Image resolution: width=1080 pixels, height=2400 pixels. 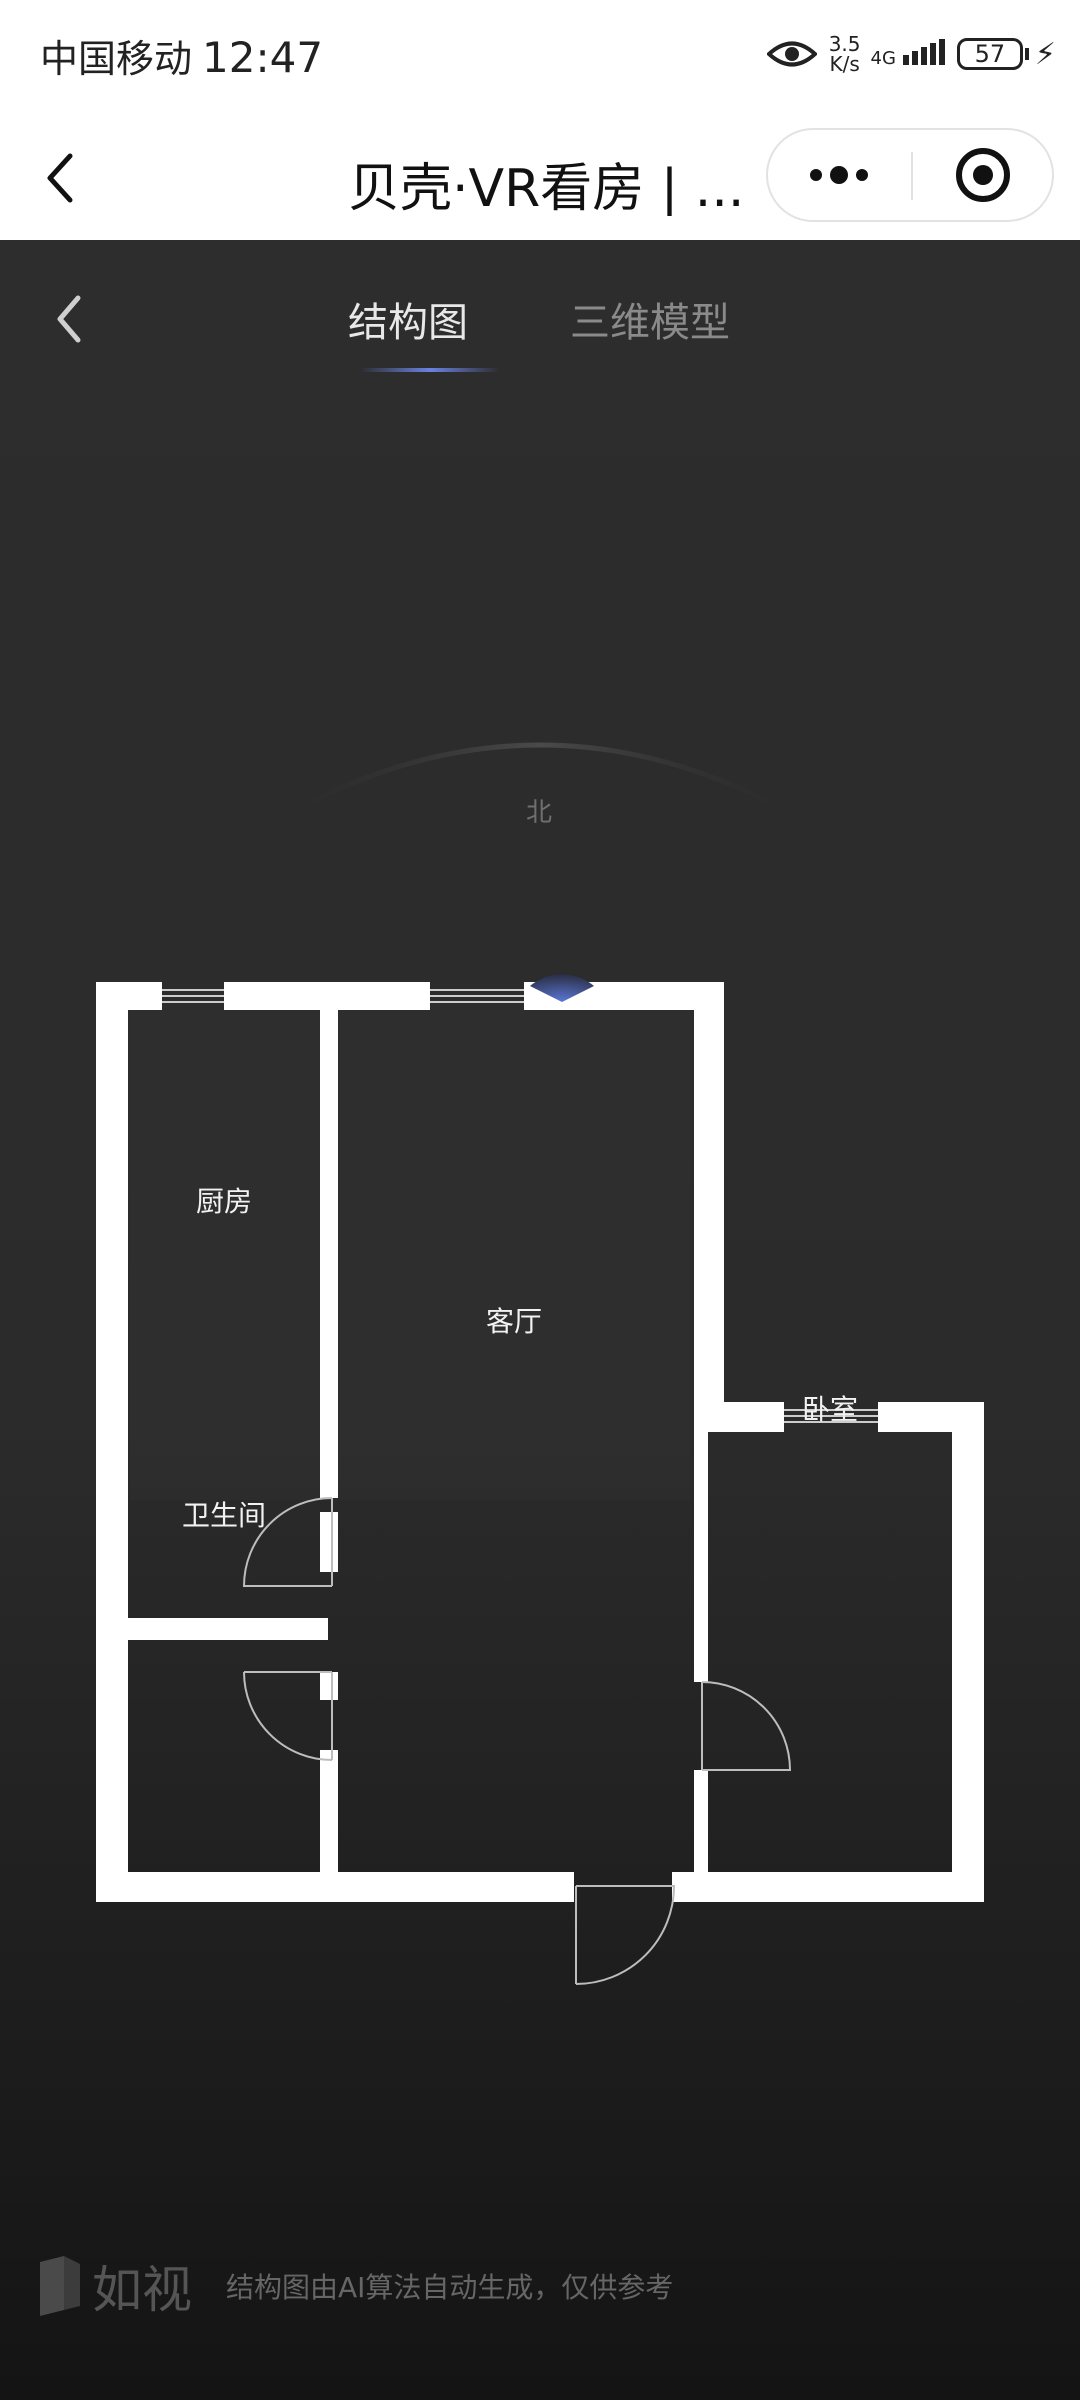 I want to click on capsule-menu, so click(x=910, y=175).